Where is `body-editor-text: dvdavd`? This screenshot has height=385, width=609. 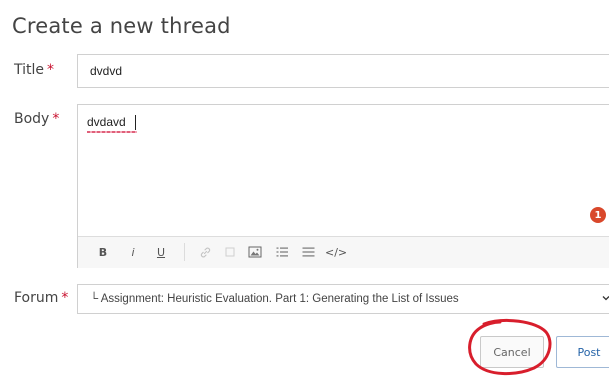 body-editor-text: dvdavd is located at coordinates (106, 122).